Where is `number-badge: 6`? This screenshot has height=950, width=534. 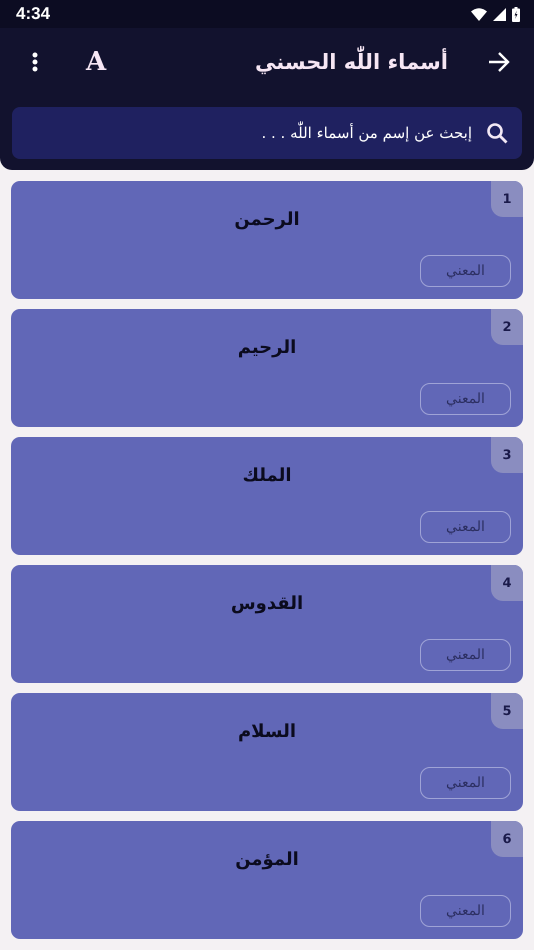
number-badge: 6 is located at coordinates (507, 839).